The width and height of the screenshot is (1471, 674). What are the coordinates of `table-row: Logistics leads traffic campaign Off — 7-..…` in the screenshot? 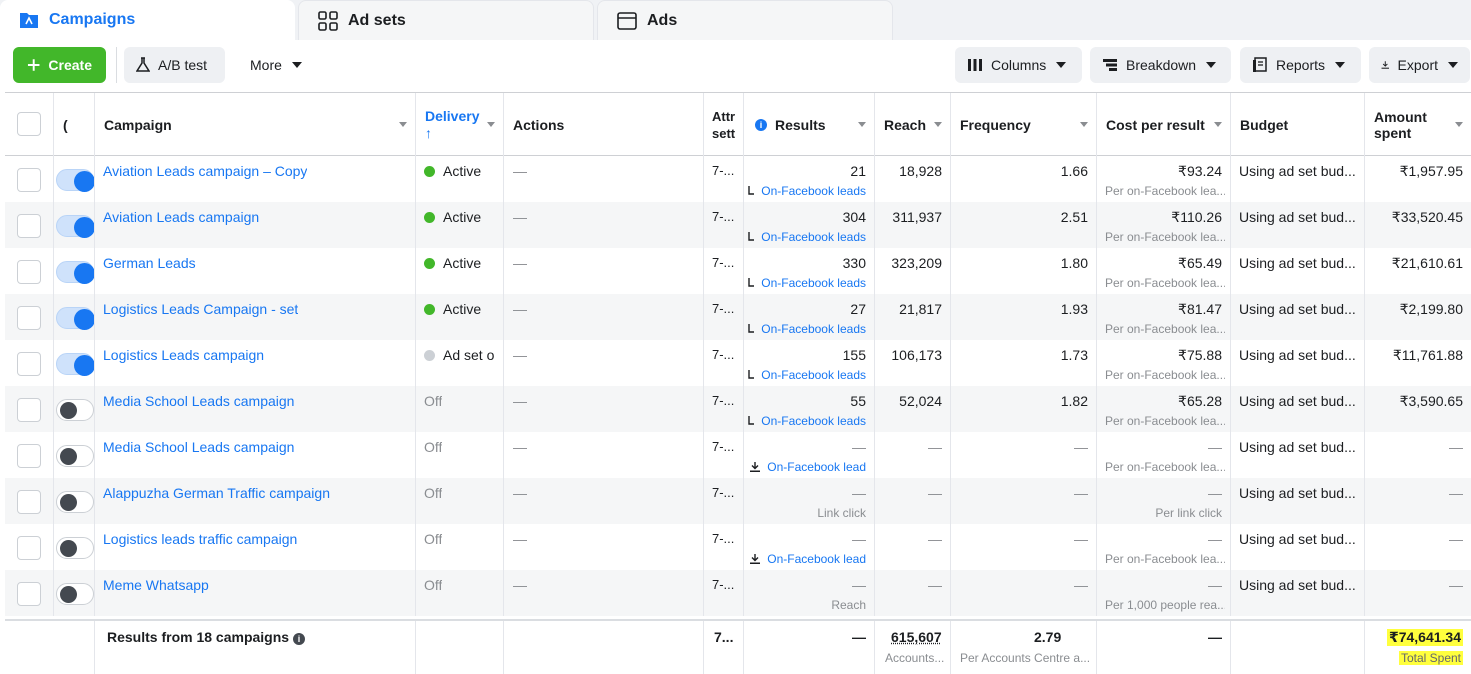 It's located at (738, 547).